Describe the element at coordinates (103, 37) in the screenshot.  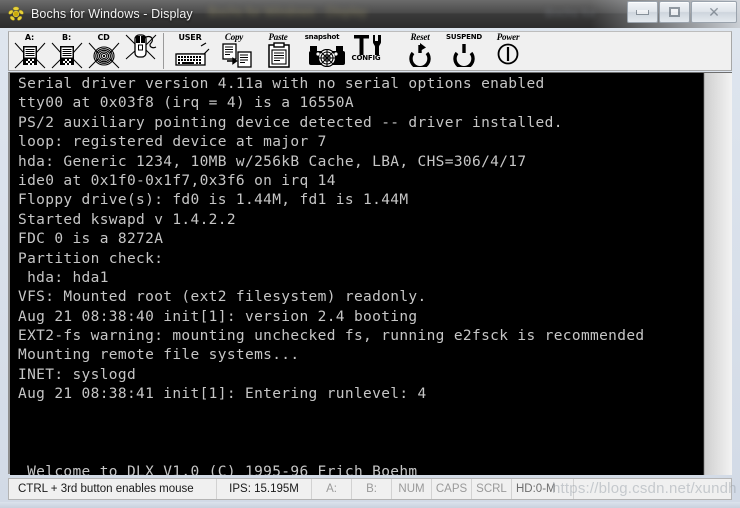
I see `cdrom-label: CD` at that location.